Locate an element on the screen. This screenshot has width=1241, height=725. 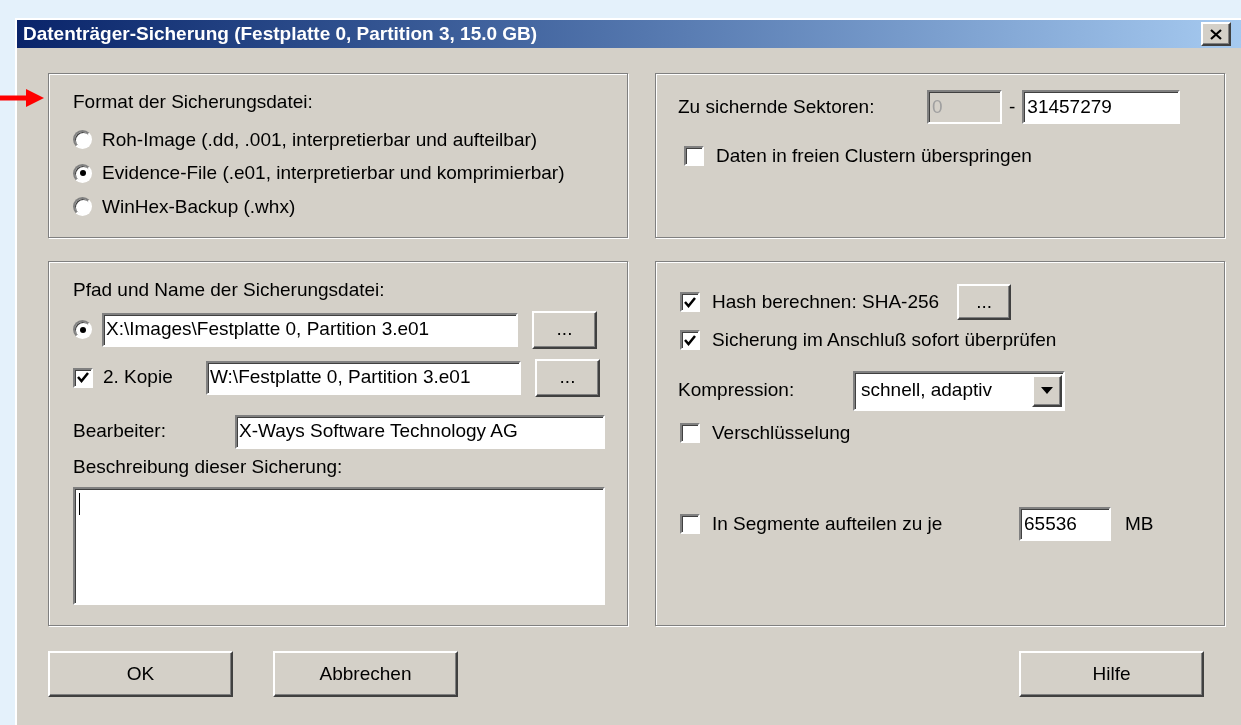
close-button is located at coordinates (1216, 34).